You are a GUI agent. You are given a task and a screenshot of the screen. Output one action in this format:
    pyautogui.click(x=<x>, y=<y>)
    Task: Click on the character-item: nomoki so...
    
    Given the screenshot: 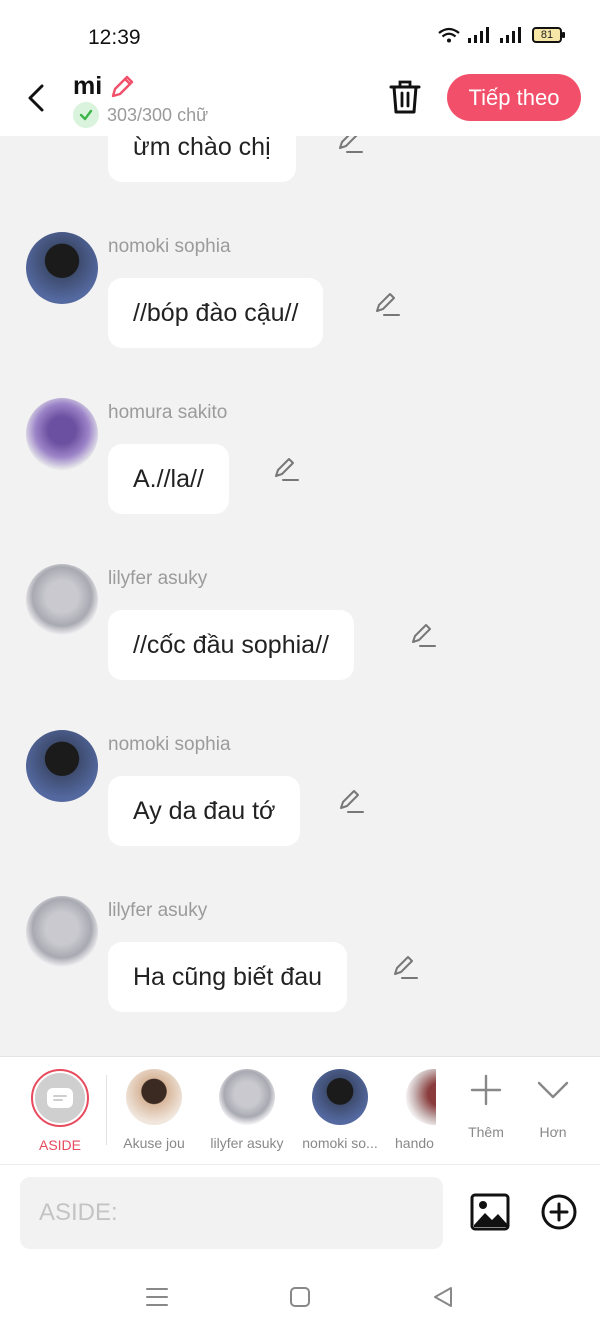 What is the action you would take?
    pyautogui.click(x=340, y=1110)
    